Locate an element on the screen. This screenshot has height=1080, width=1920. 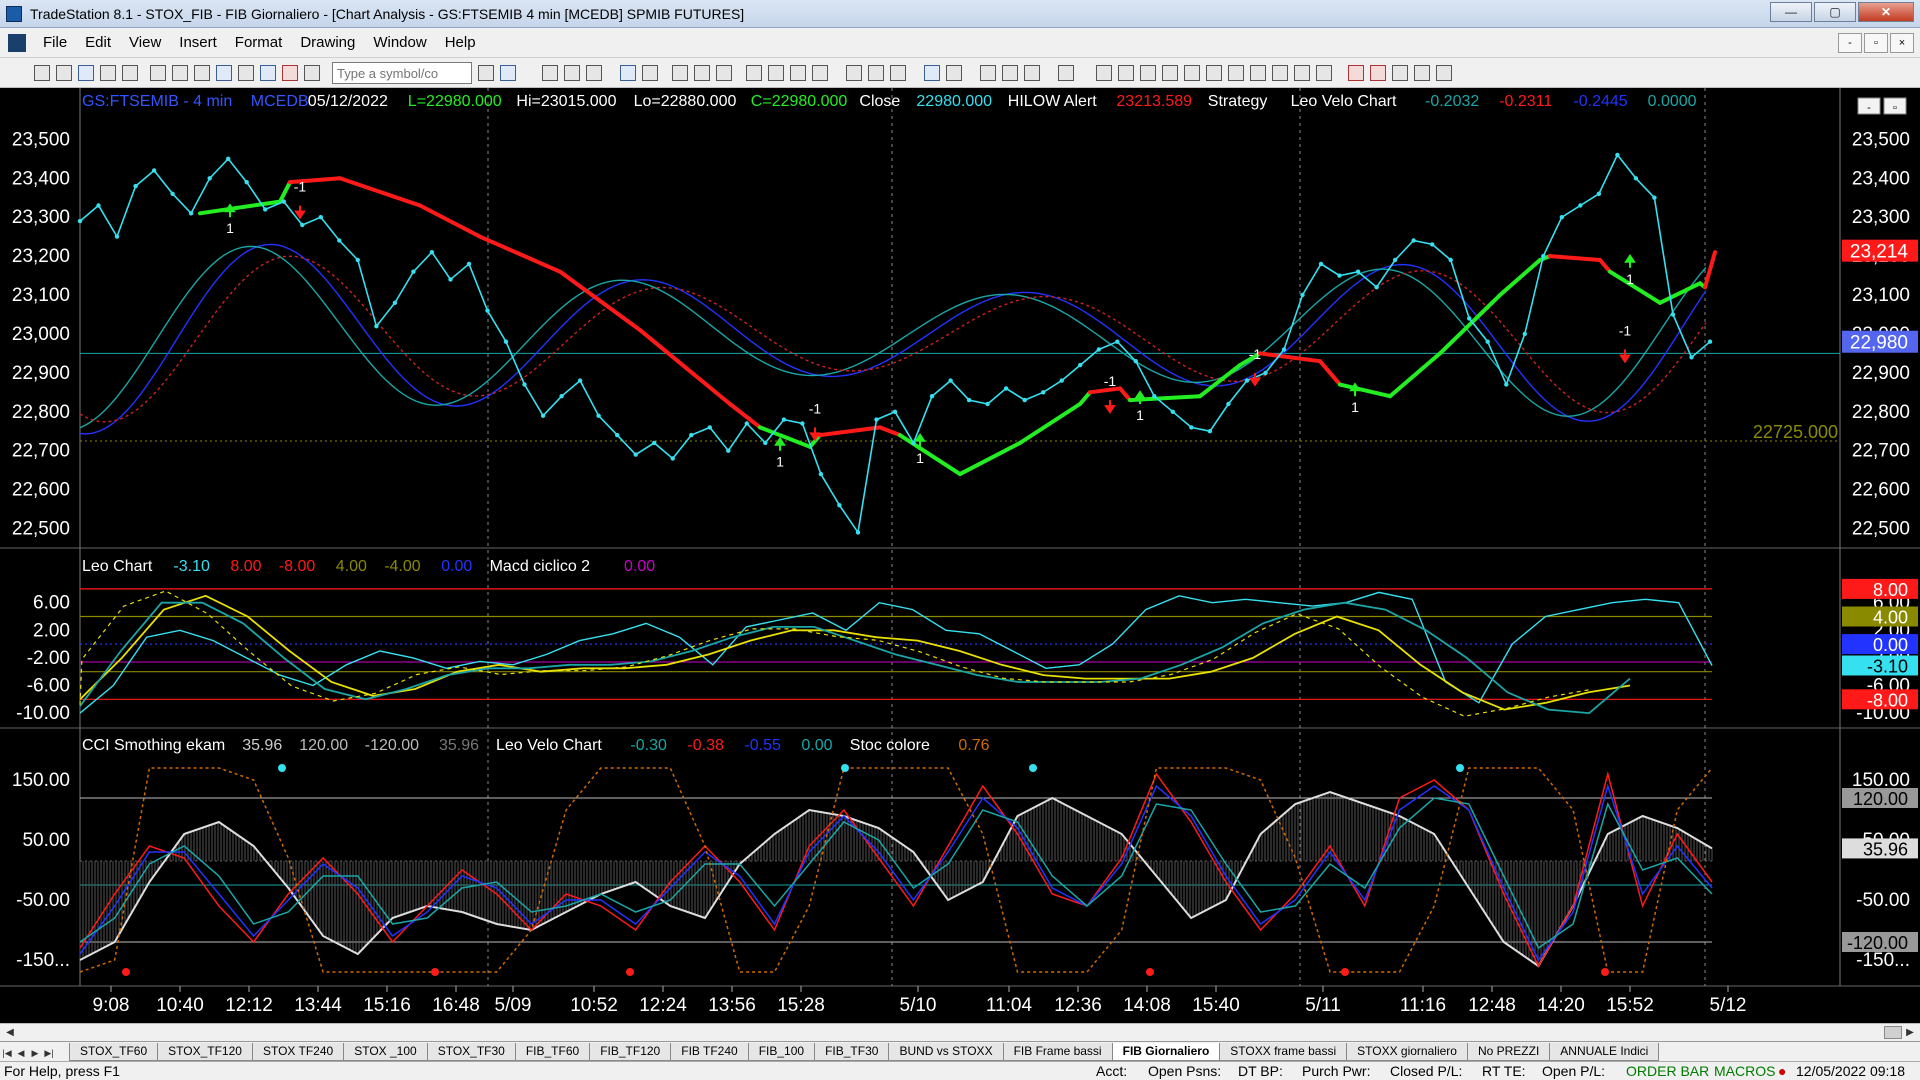
rectangle-tool-icon is located at coordinates (1422, 73).